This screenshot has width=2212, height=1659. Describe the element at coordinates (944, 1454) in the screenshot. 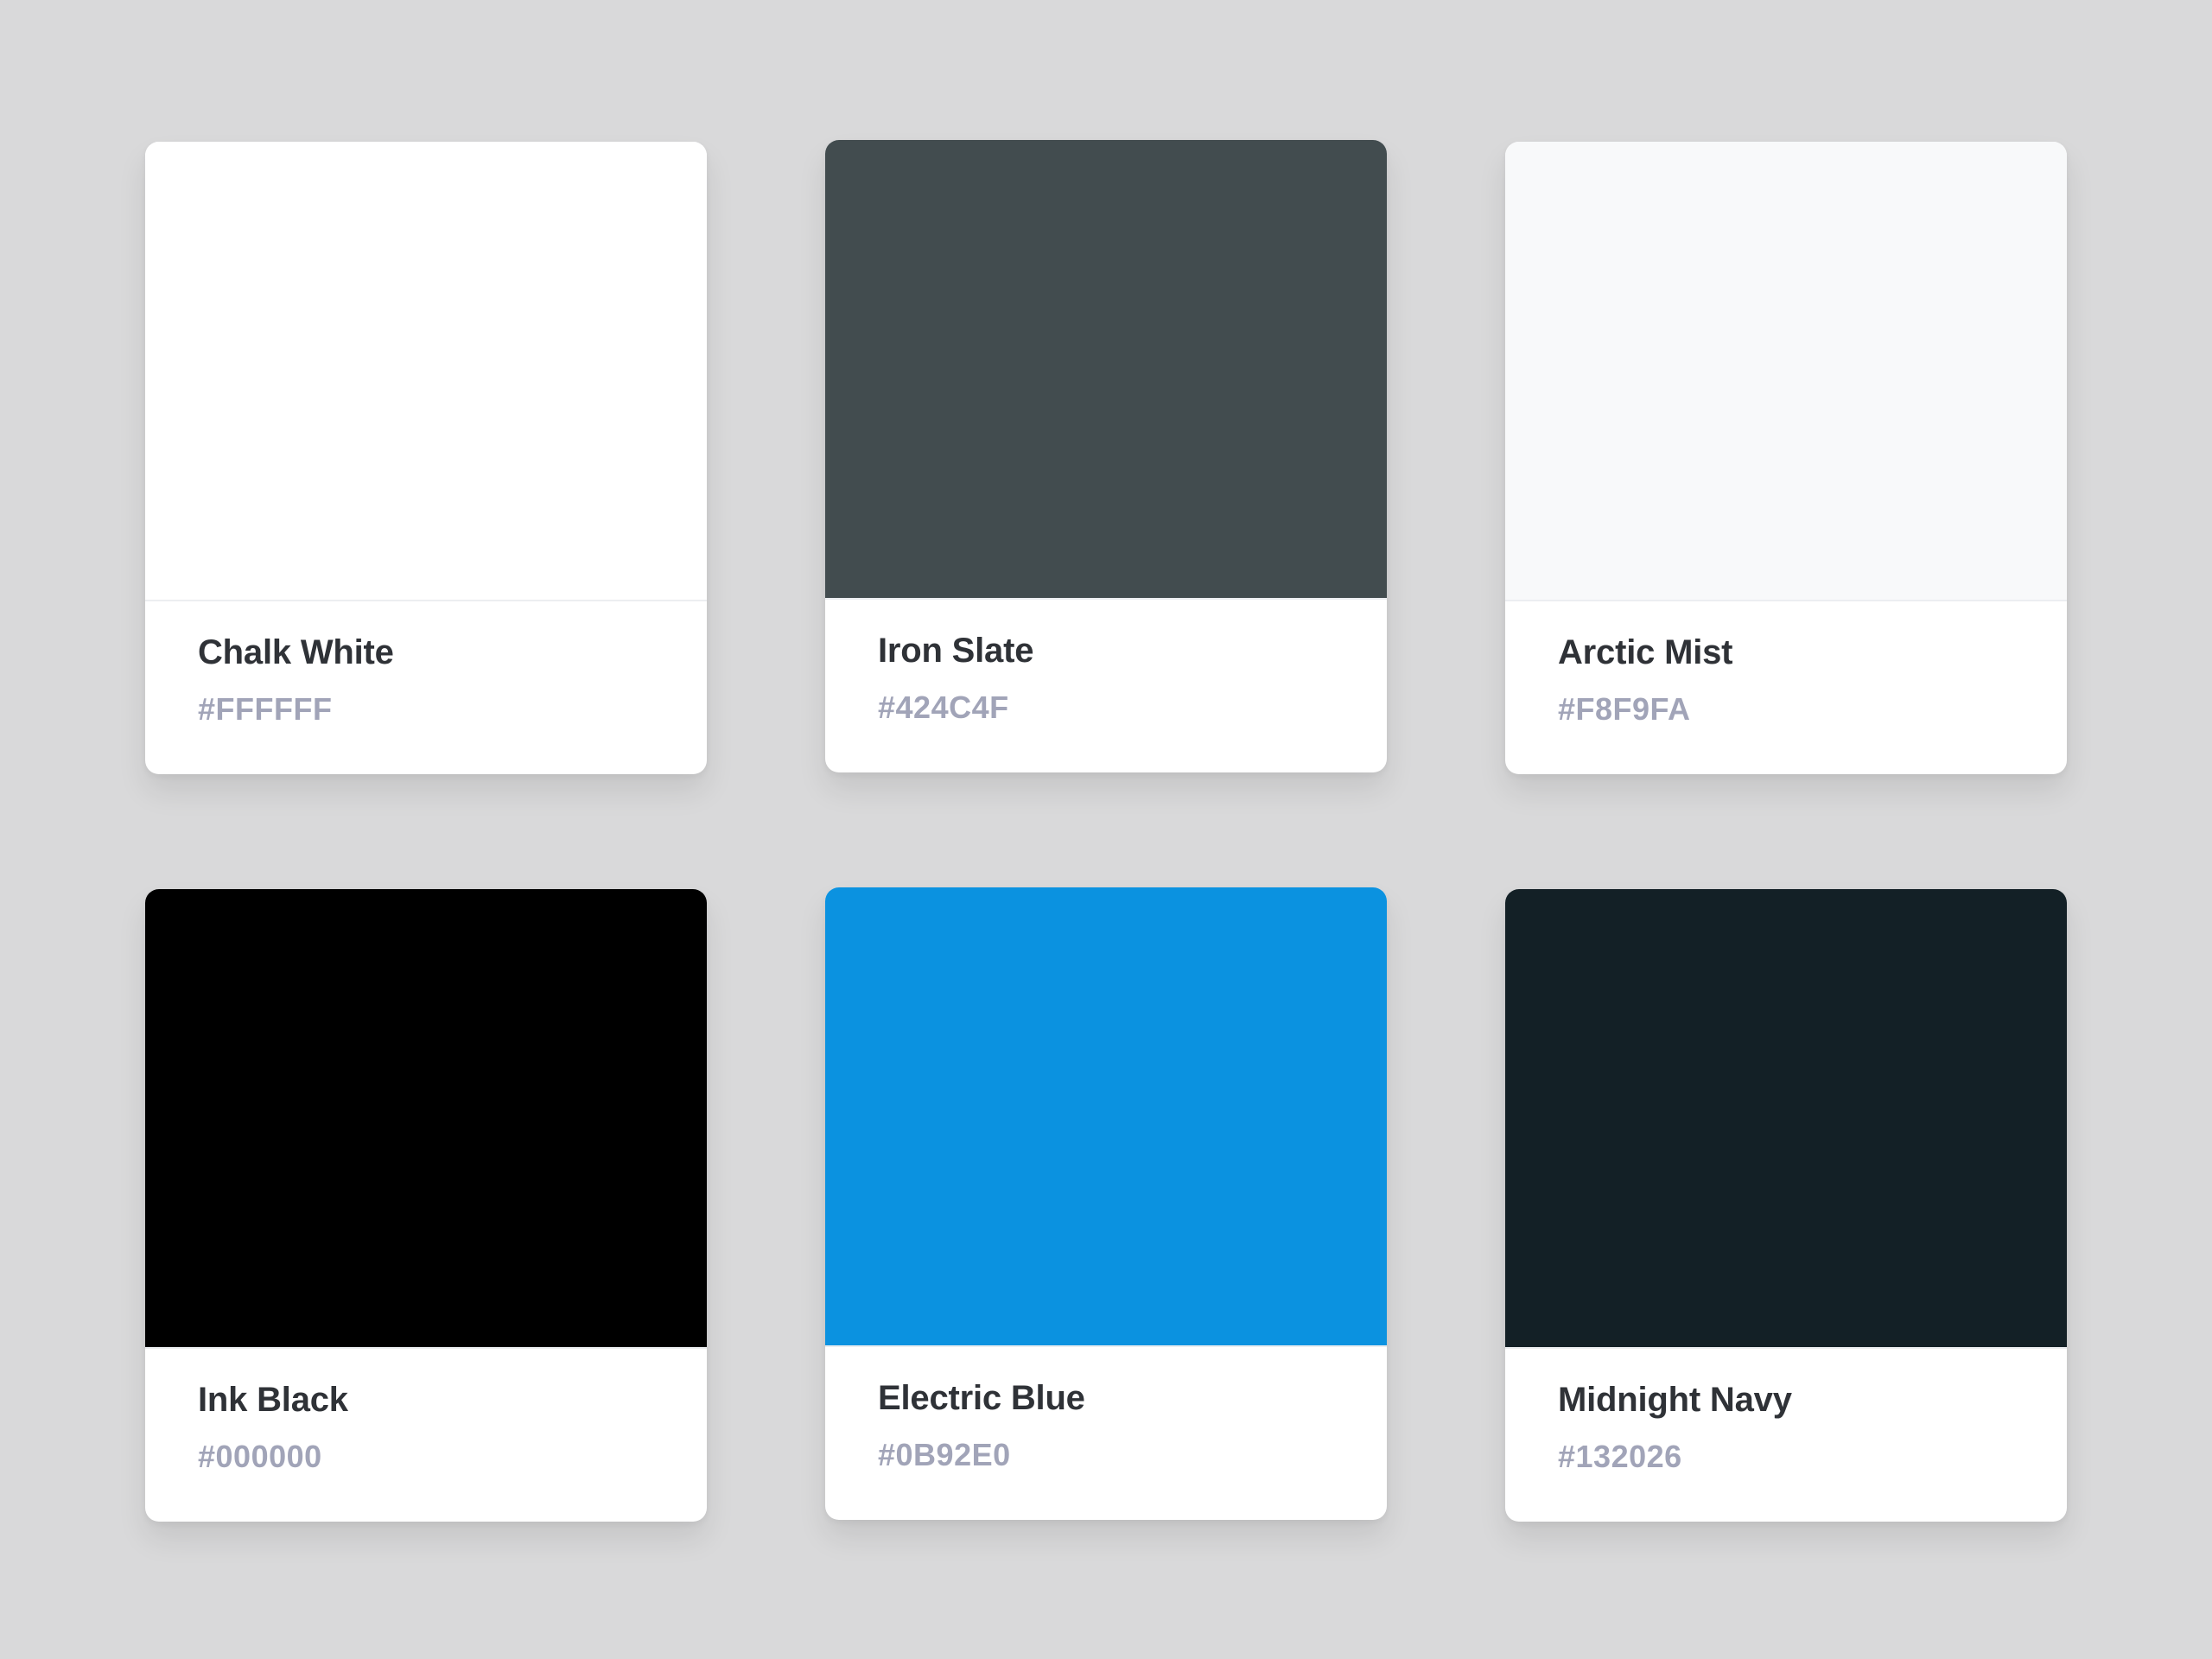

I see `color-hex-code: #0B92E0` at that location.